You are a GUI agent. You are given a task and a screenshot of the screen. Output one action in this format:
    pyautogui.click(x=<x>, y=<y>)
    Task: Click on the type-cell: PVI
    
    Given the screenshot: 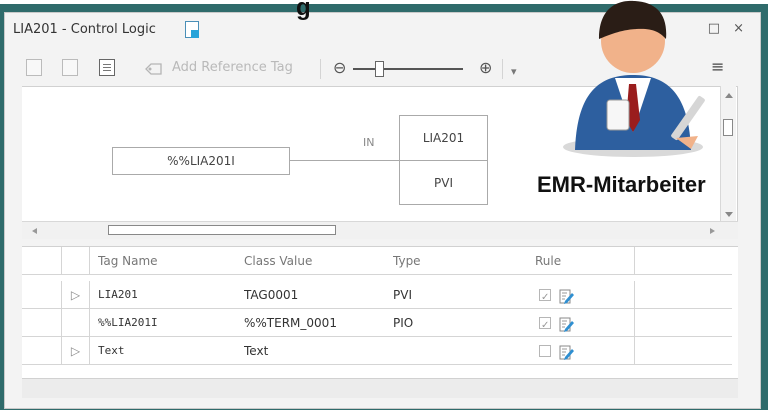 What is the action you would take?
    pyautogui.click(x=463, y=295)
    